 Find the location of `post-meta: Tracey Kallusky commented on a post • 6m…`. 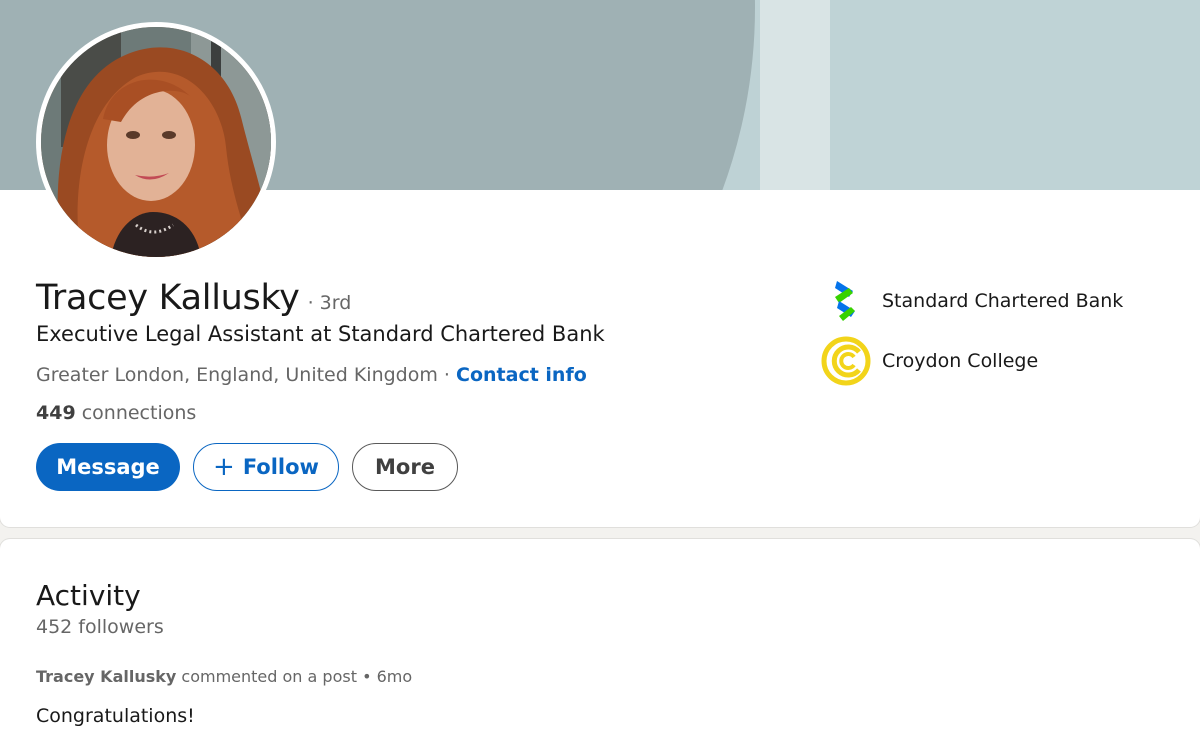

post-meta: Tracey Kallusky commented on a post • 6m… is located at coordinates (224, 676).